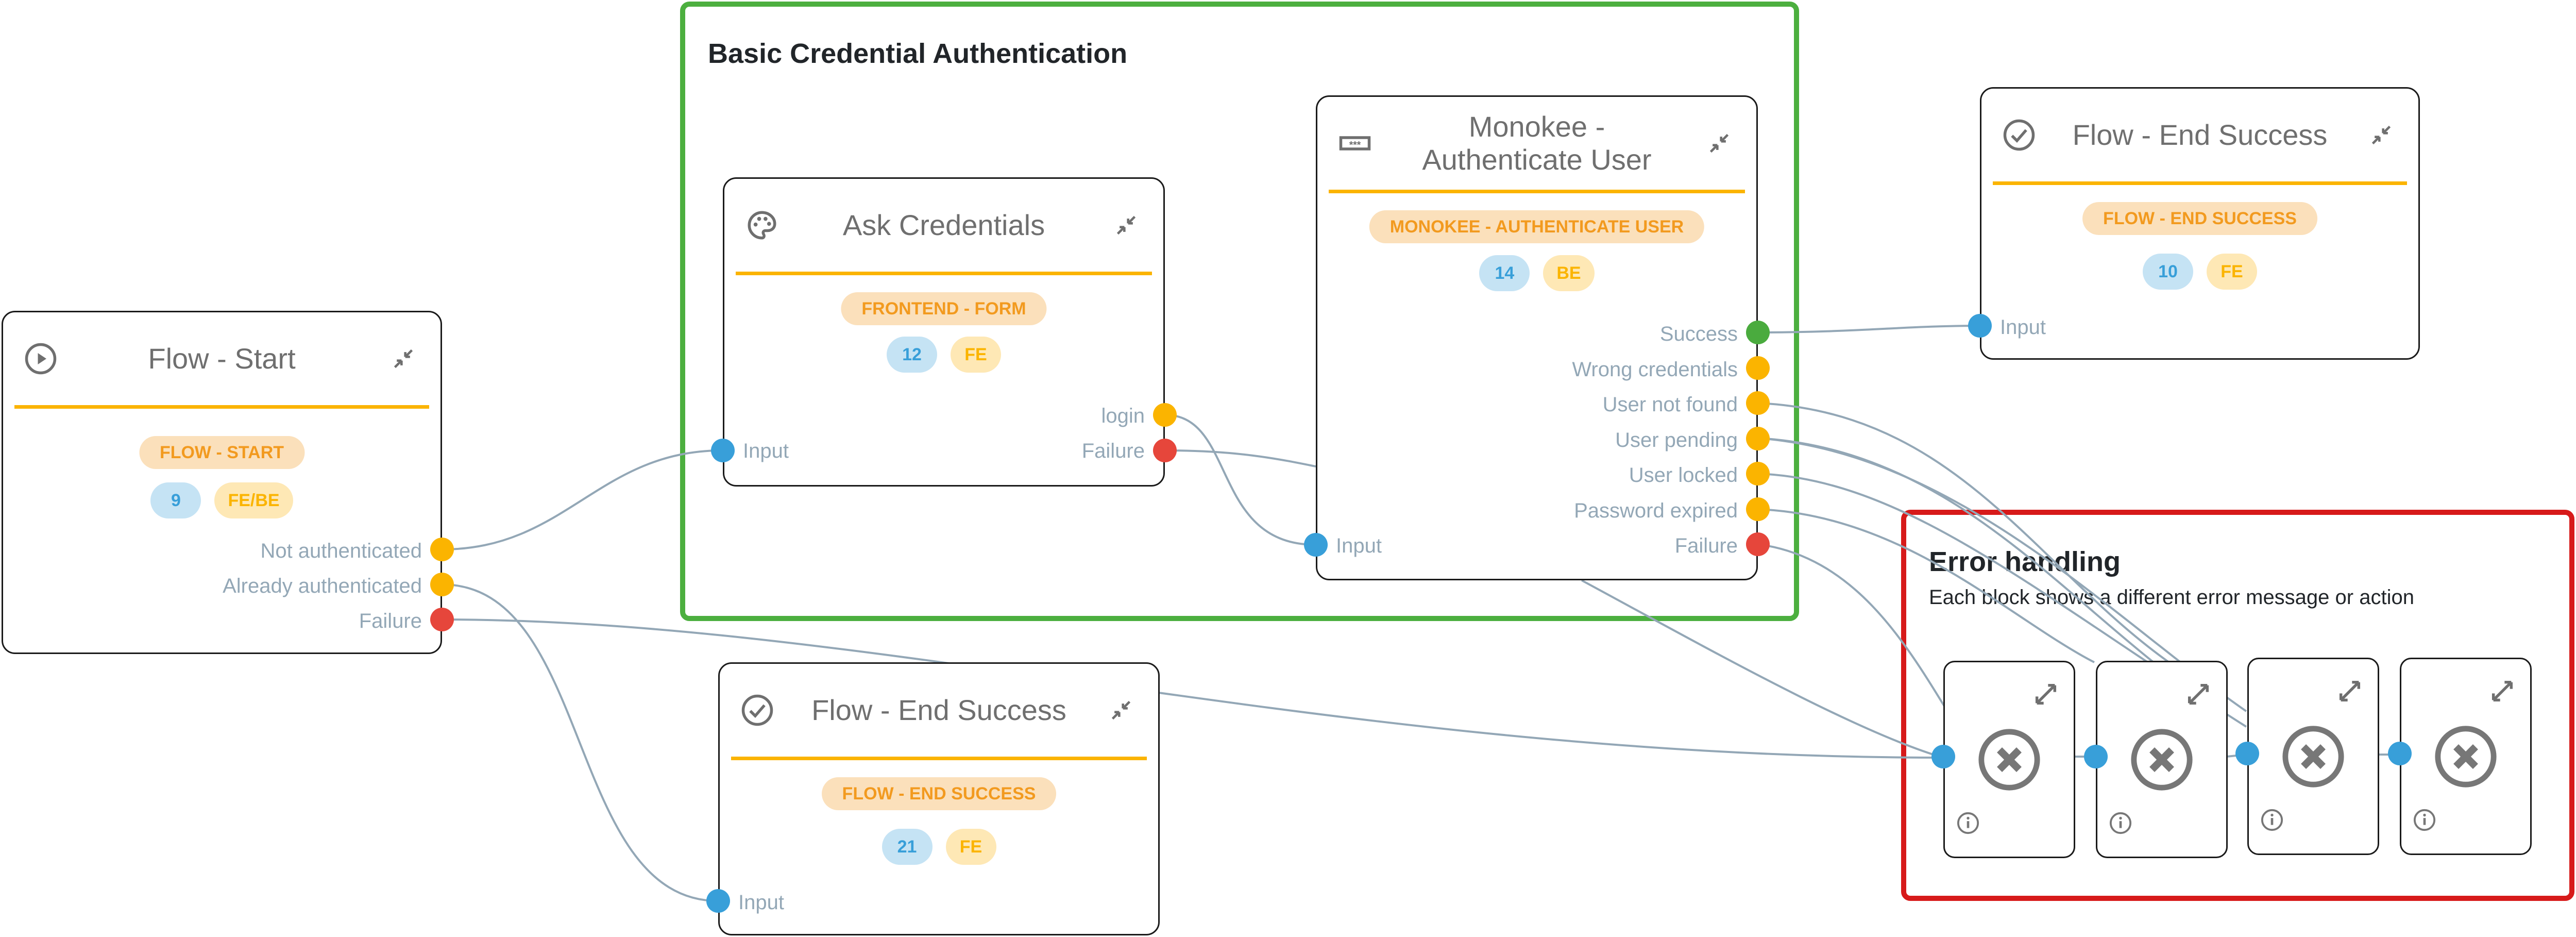 Image resolution: width=2576 pixels, height=937 pixels. What do you see at coordinates (908, 847) in the screenshot?
I see `node-id-badge: 21` at bounding box center [908, 847].